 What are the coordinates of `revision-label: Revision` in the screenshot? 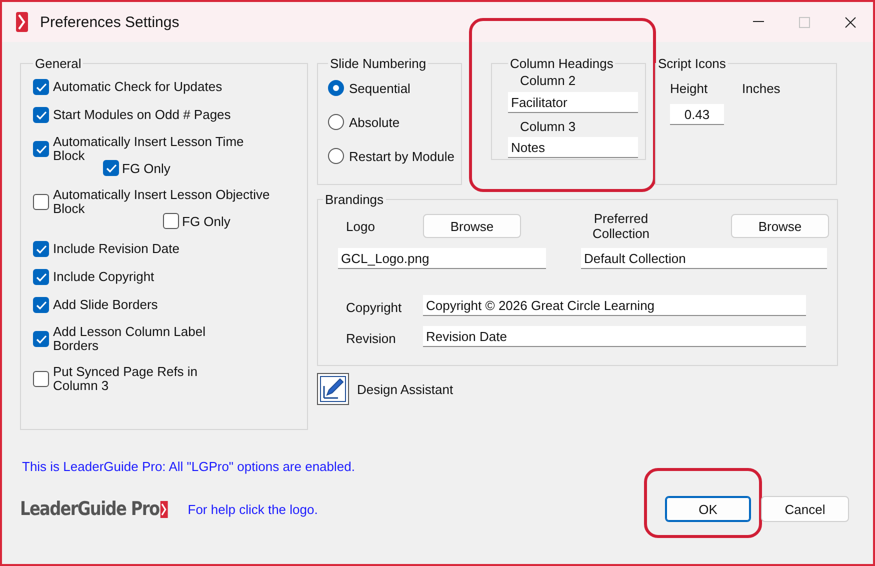 It's located at (371, 338).